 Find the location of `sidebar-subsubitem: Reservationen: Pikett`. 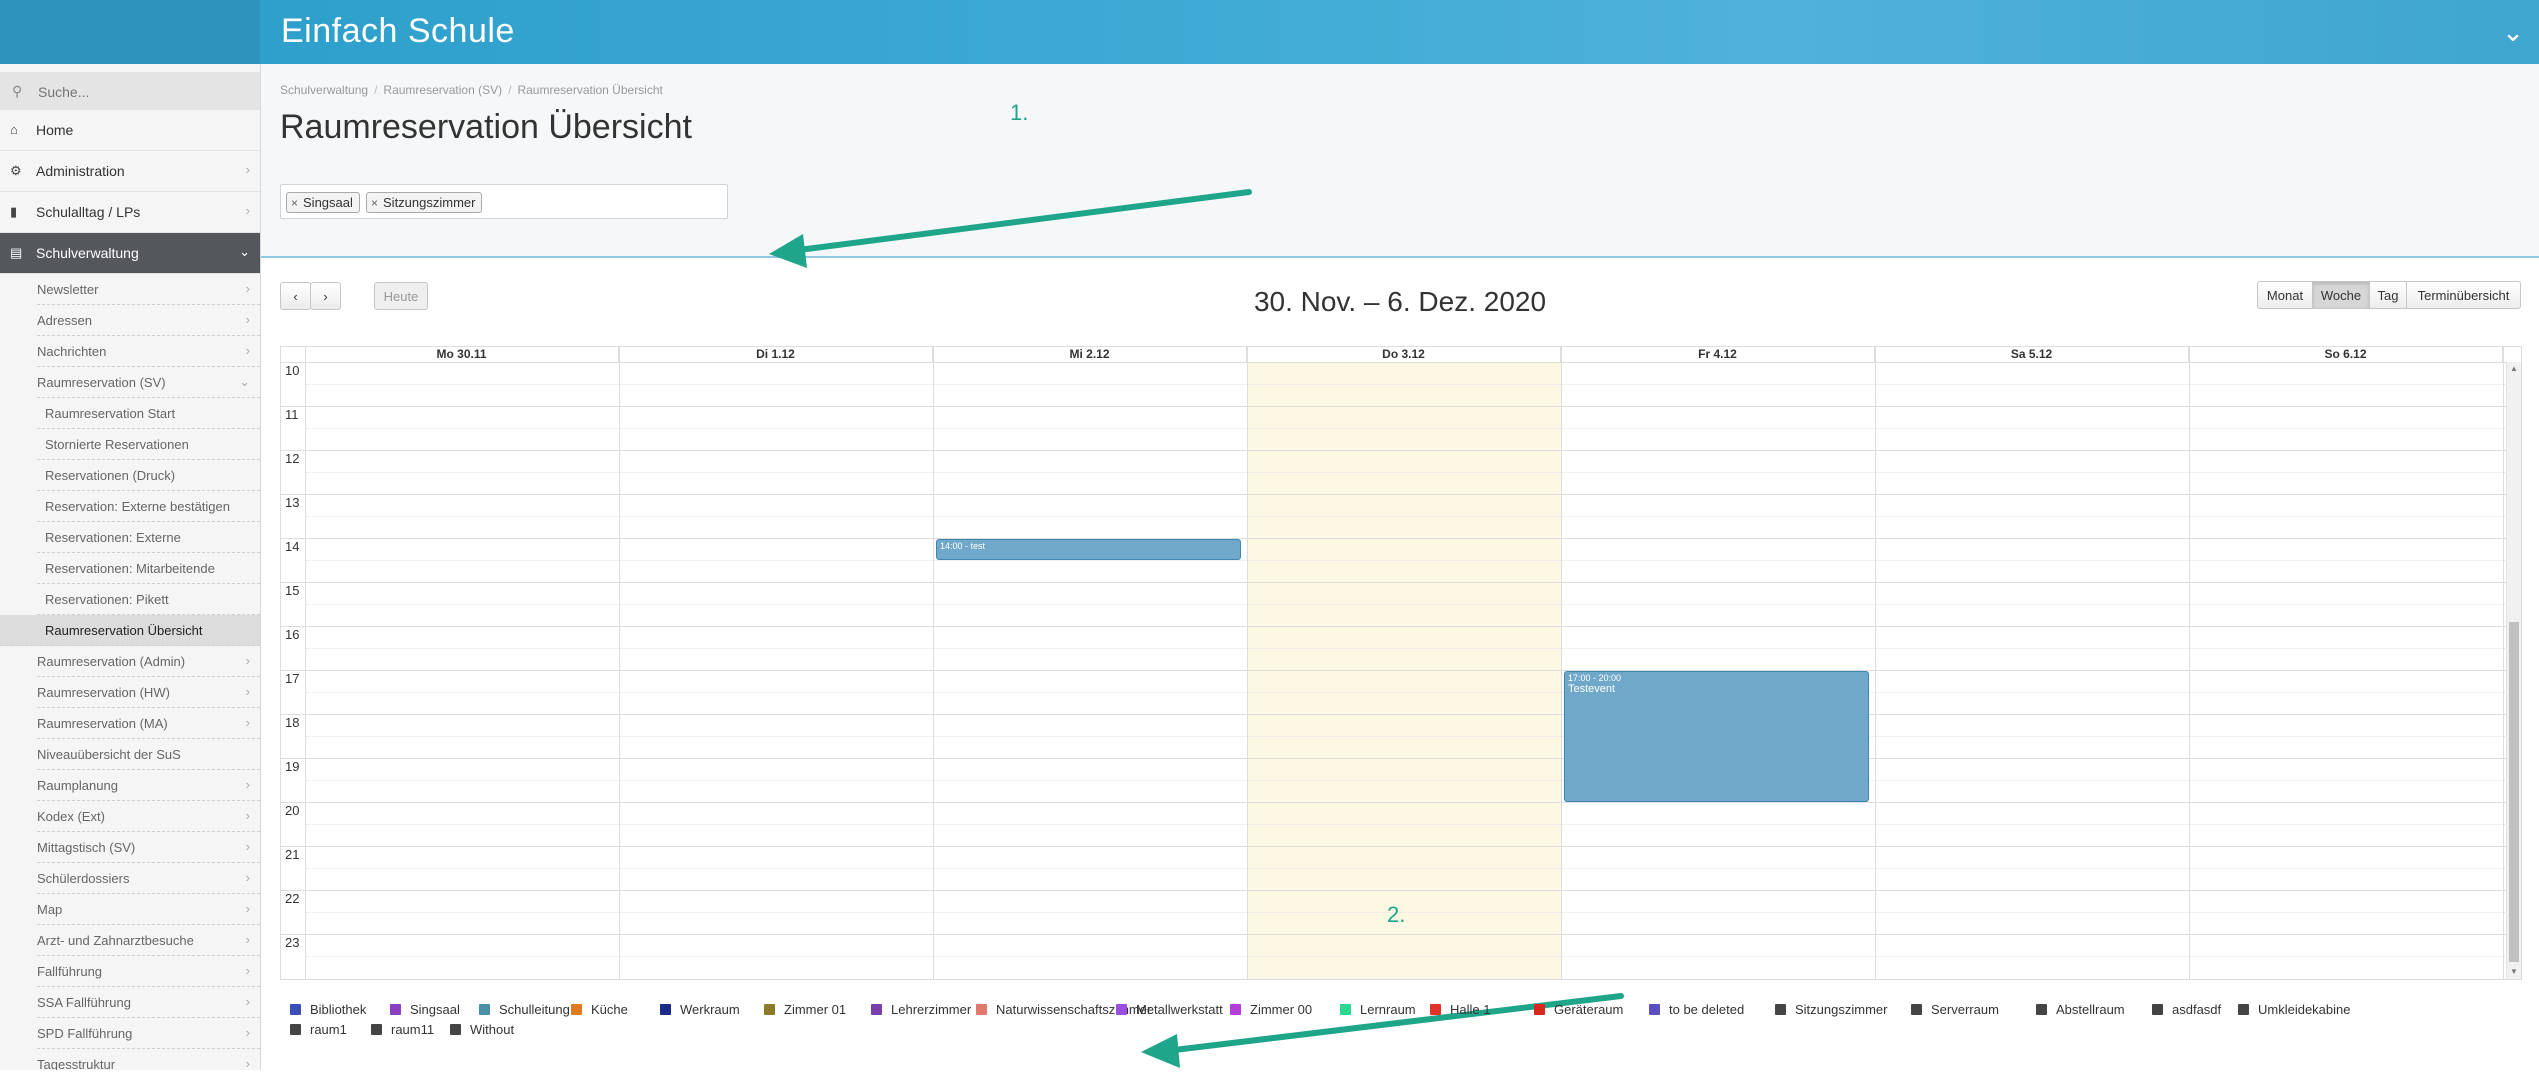

sidebar-subsubitem: Reservationen: Pikett is located at coordinates (148, 599).